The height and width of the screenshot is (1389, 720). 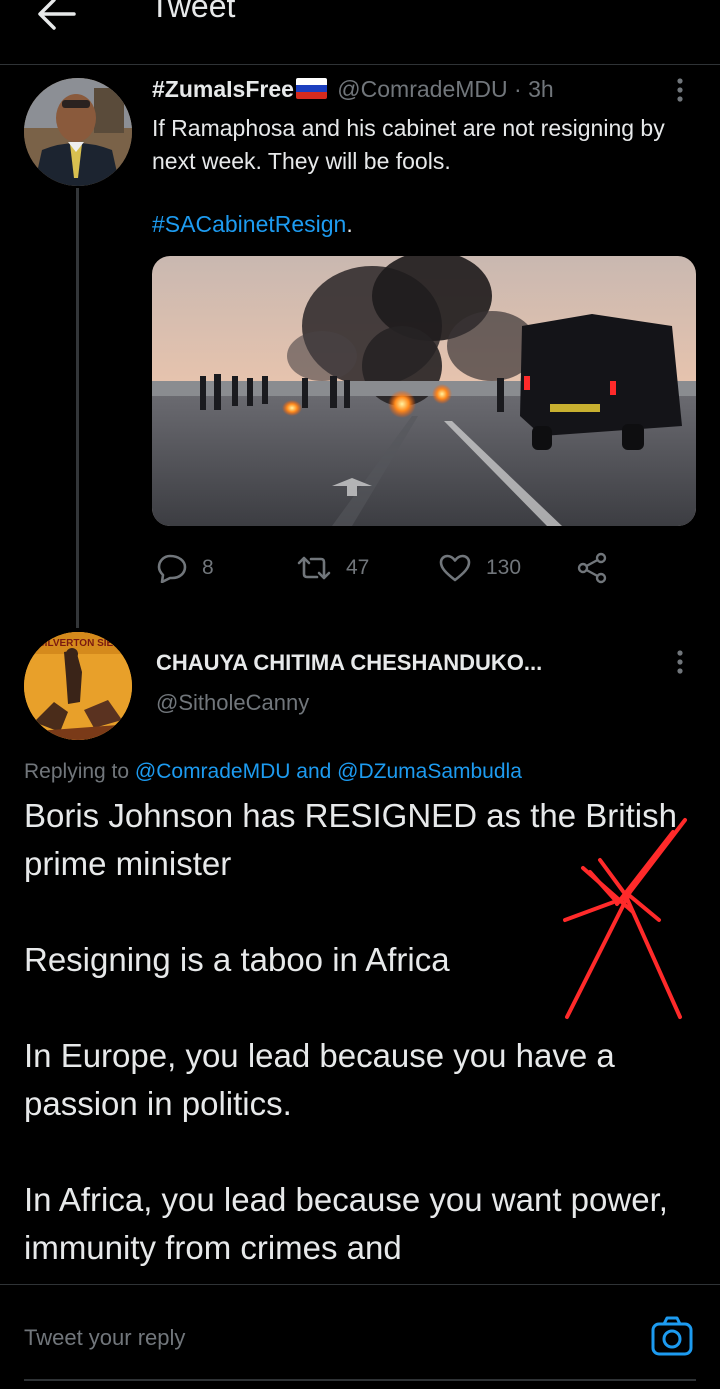 I want to click on back-arrow-icon, so click(x=58, y=17).